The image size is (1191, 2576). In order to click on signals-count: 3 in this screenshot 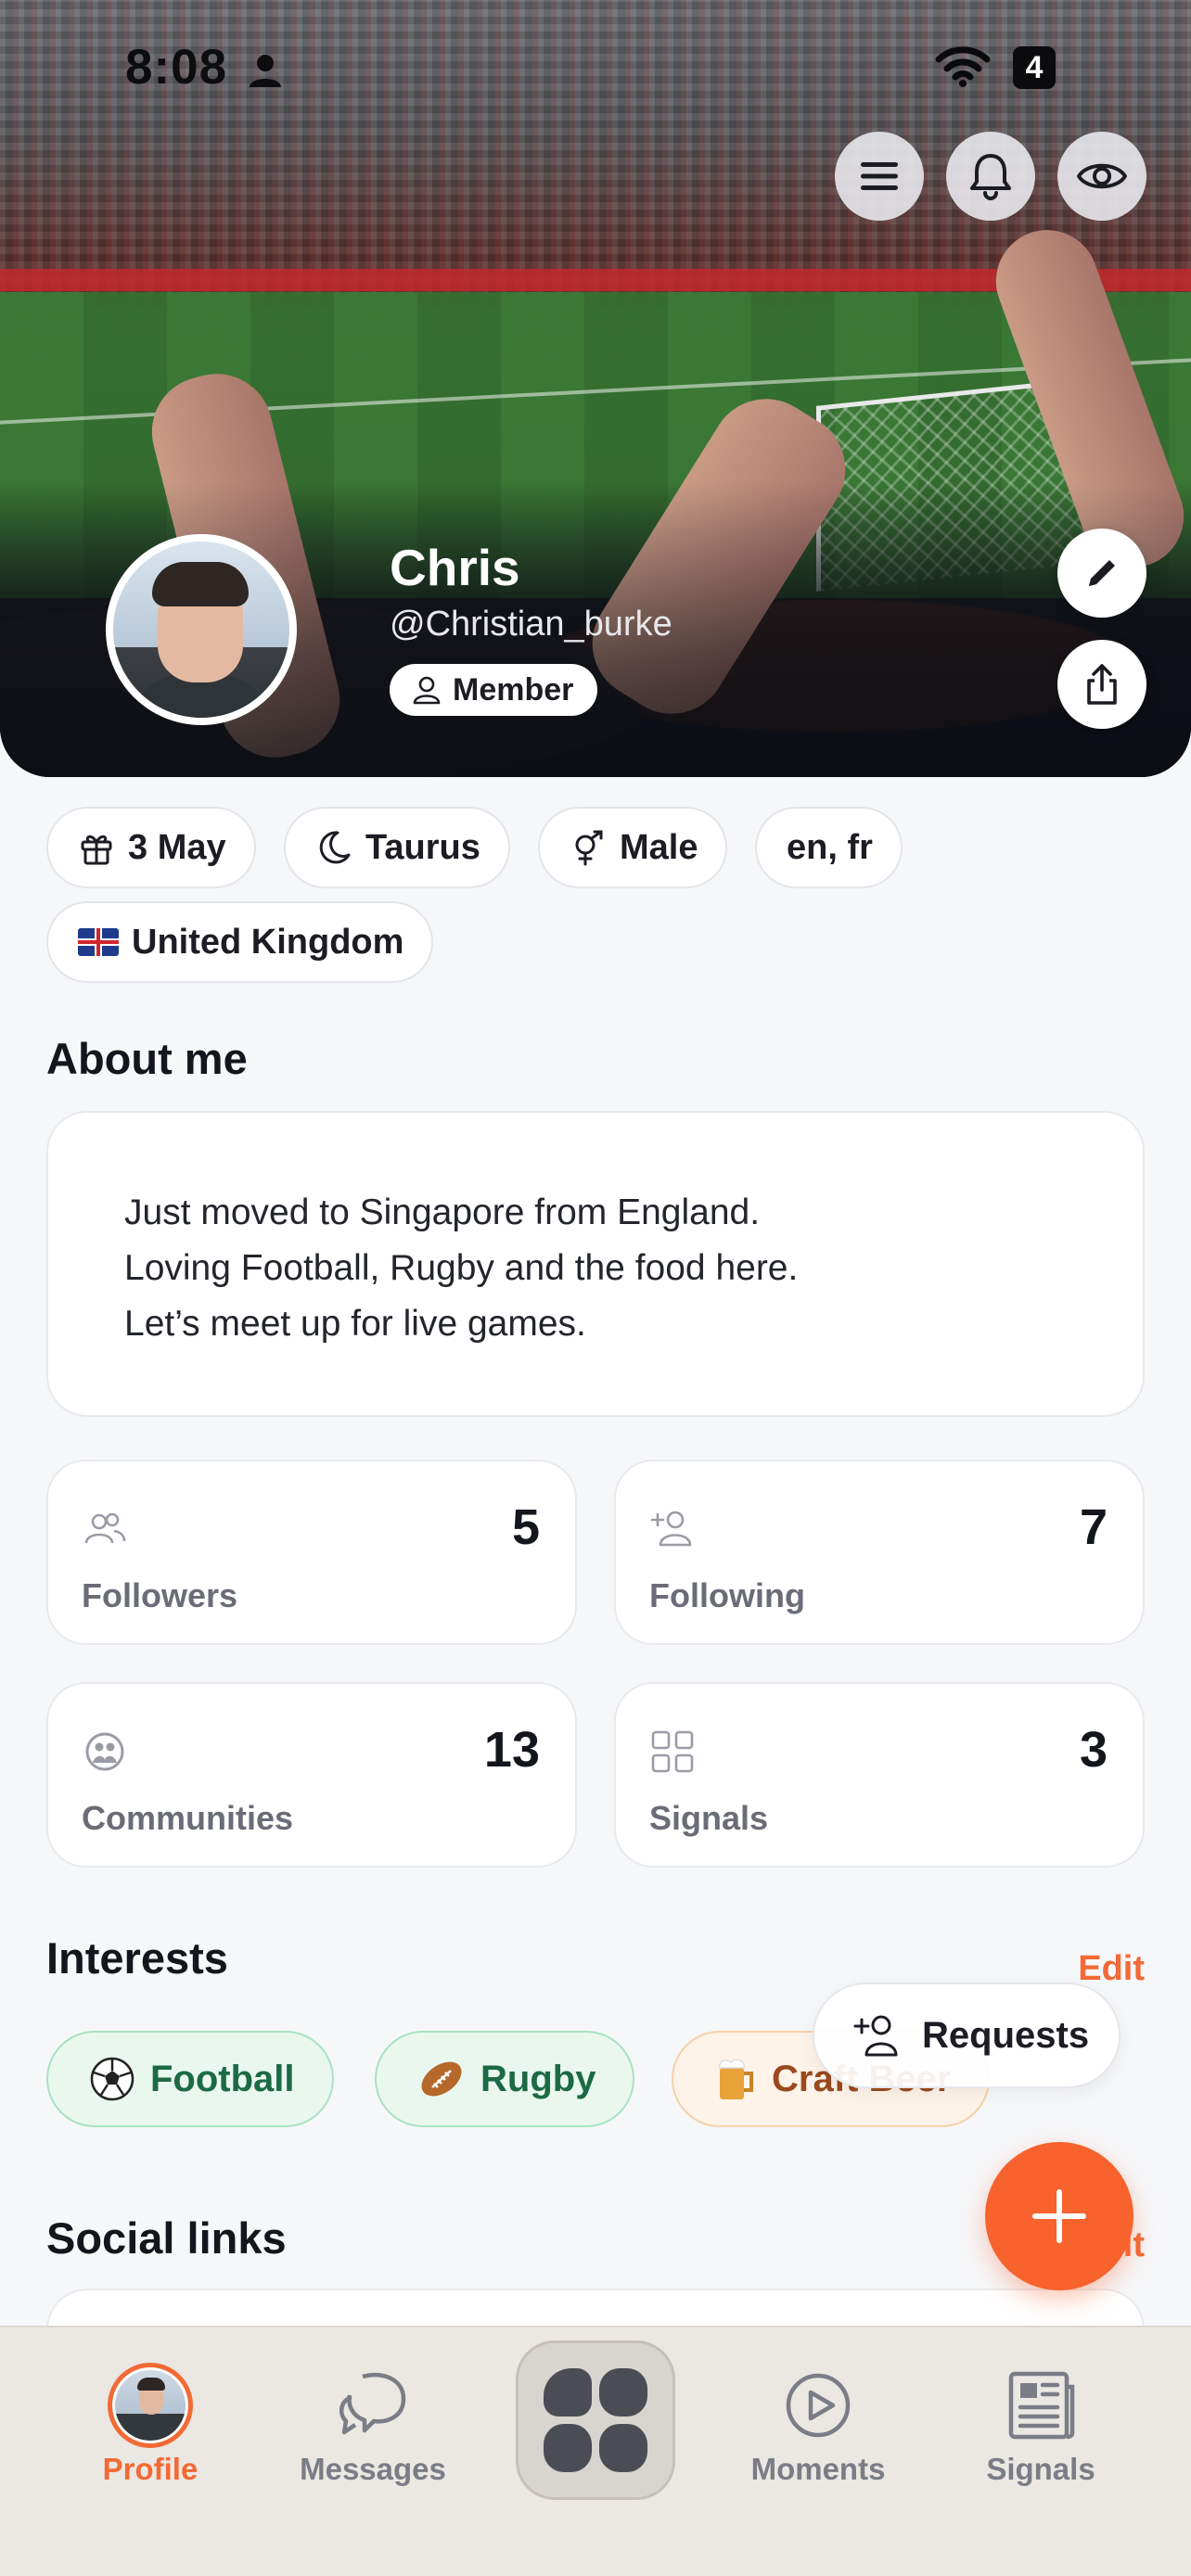, I will do `click(1093, 1750)`.